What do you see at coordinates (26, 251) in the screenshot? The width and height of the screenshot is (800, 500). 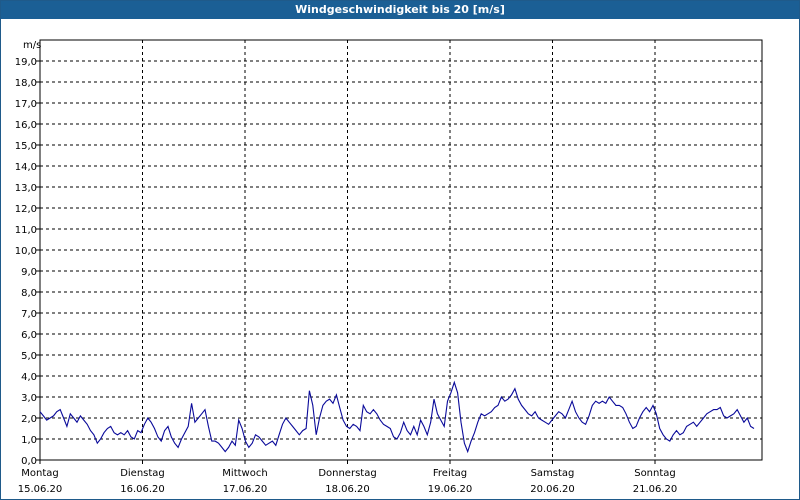 I see `y-tick-label: 10,0` at bounding box center [26, 251].